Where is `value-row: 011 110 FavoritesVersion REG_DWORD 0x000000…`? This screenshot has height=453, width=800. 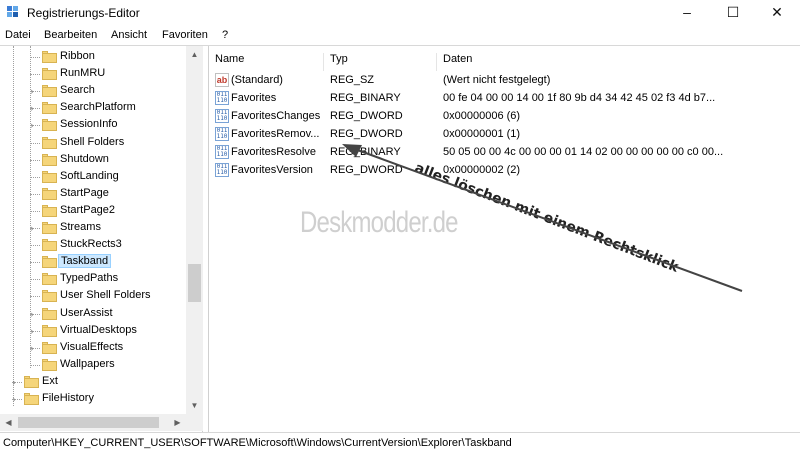
value-row: 011 110 FavoritesVersion REG_DWORD 0x000000… is located at coordinates (504, 170).